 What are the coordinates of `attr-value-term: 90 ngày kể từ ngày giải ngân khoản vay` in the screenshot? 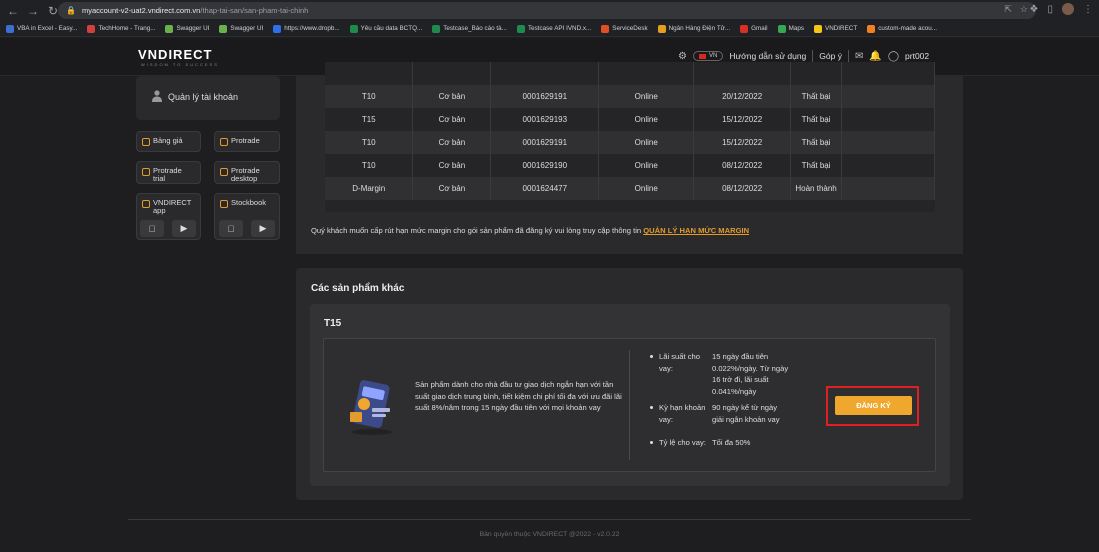 It's located at (746, 413).